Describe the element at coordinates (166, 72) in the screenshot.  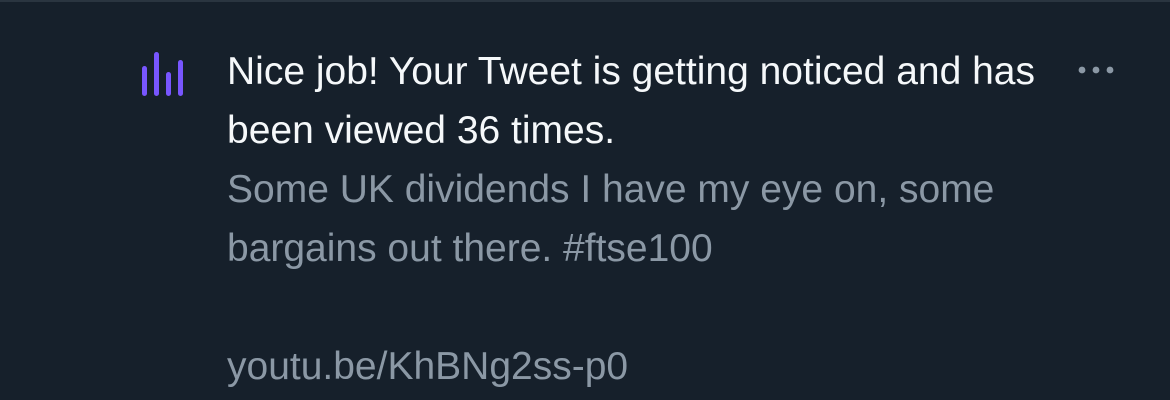
I see `analytics-bars-icon` at that location.